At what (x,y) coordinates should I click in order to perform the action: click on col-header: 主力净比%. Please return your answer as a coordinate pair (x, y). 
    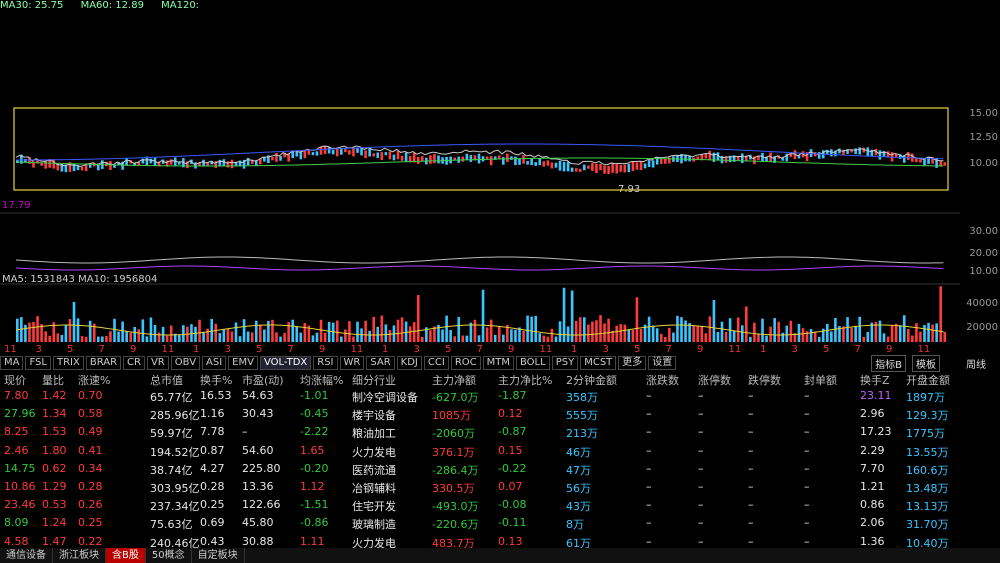
    Looking at the image, I should click on (525, 380).